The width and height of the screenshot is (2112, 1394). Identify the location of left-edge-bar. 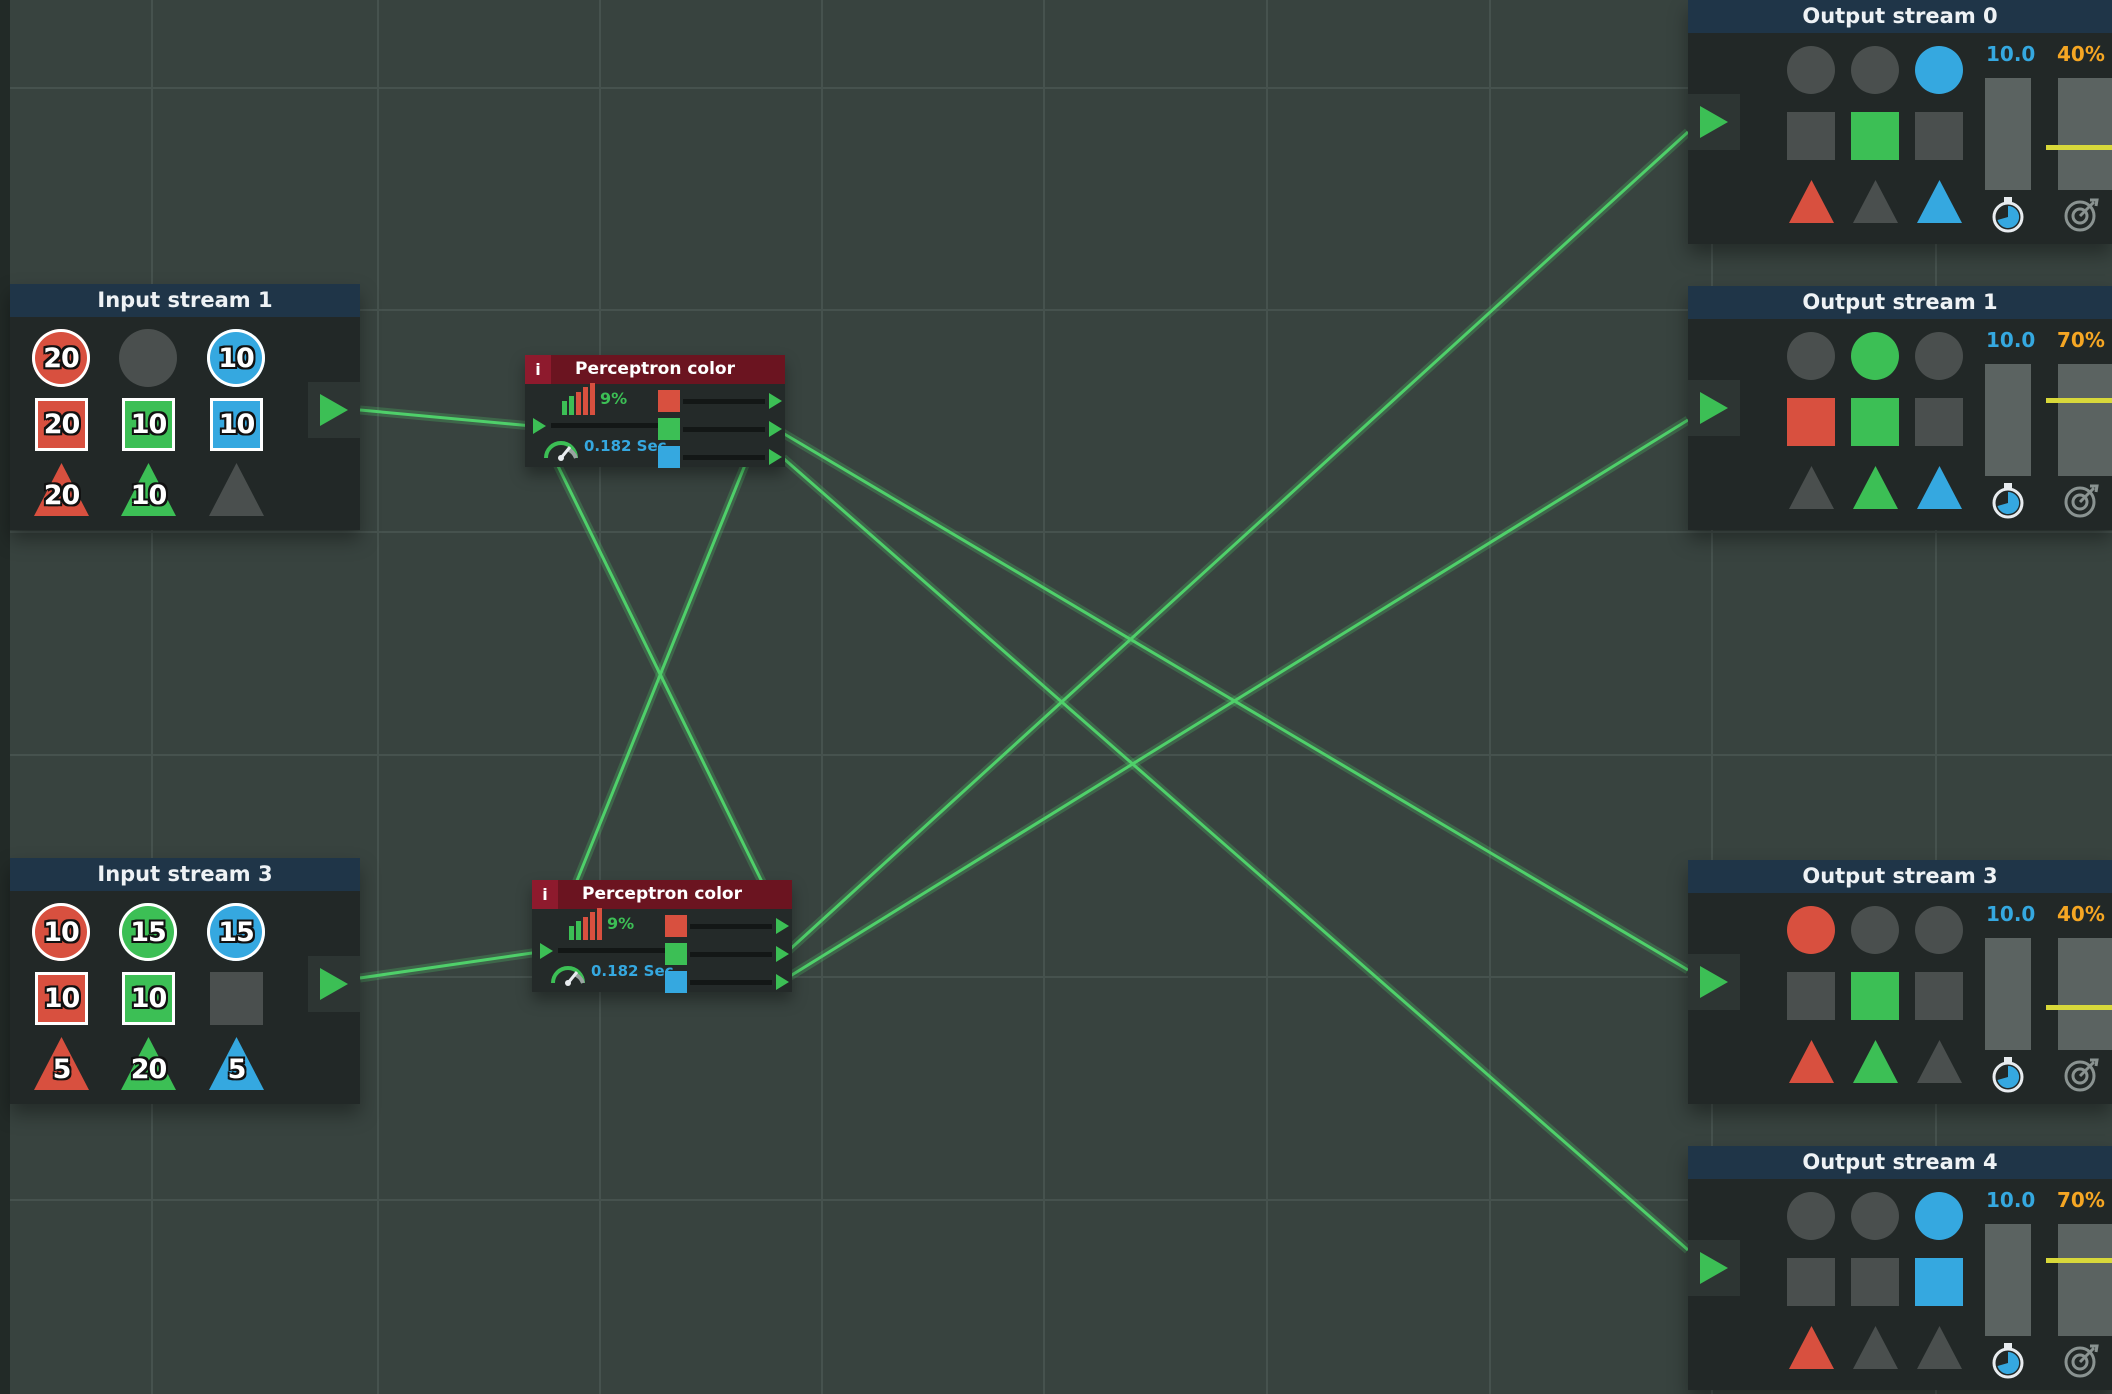
(5, 697).